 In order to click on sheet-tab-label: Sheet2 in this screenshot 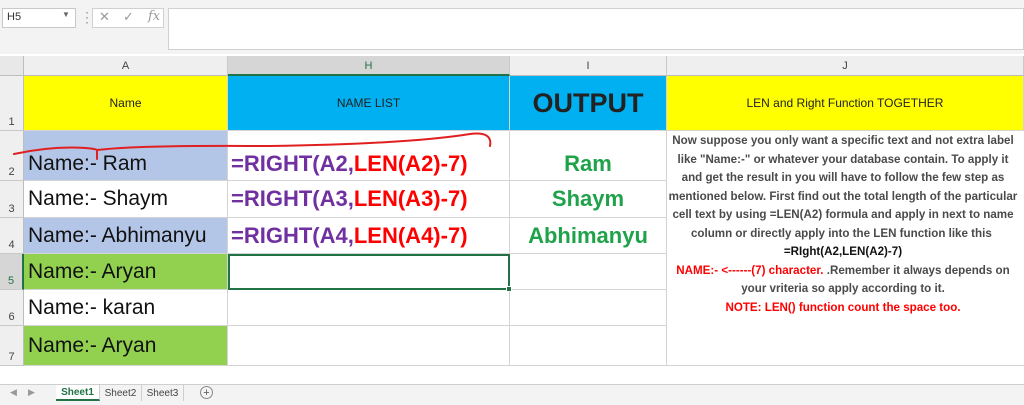, I will do `click(120, 393)`.